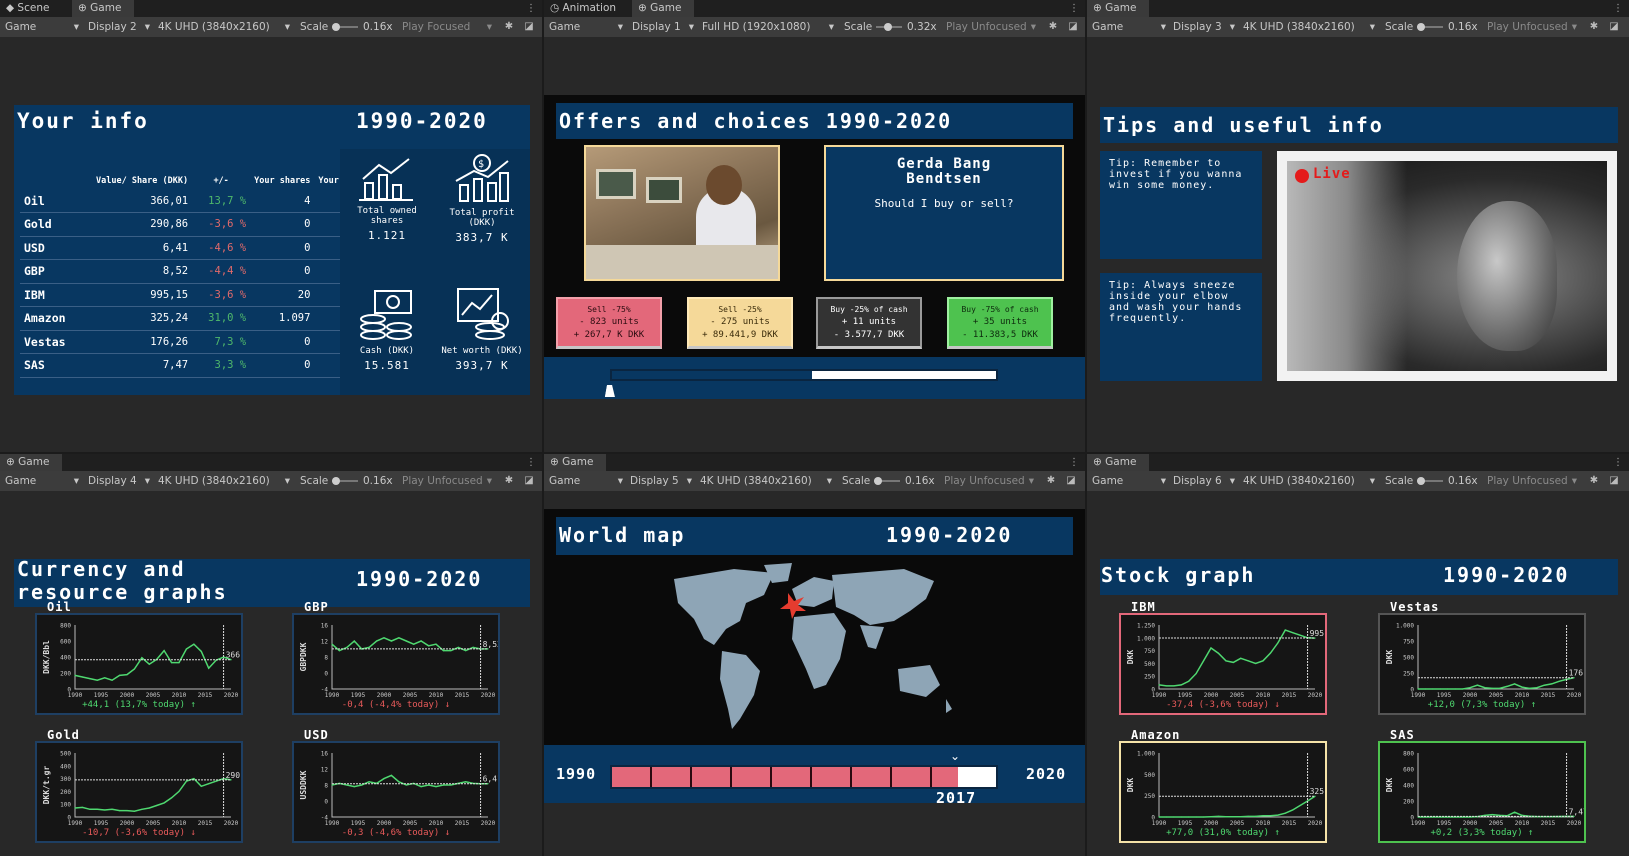  I want to click on offer-button-4: Buy -75% of cash + 35 units - 11.383,5 DKK, so click(1000, 323).